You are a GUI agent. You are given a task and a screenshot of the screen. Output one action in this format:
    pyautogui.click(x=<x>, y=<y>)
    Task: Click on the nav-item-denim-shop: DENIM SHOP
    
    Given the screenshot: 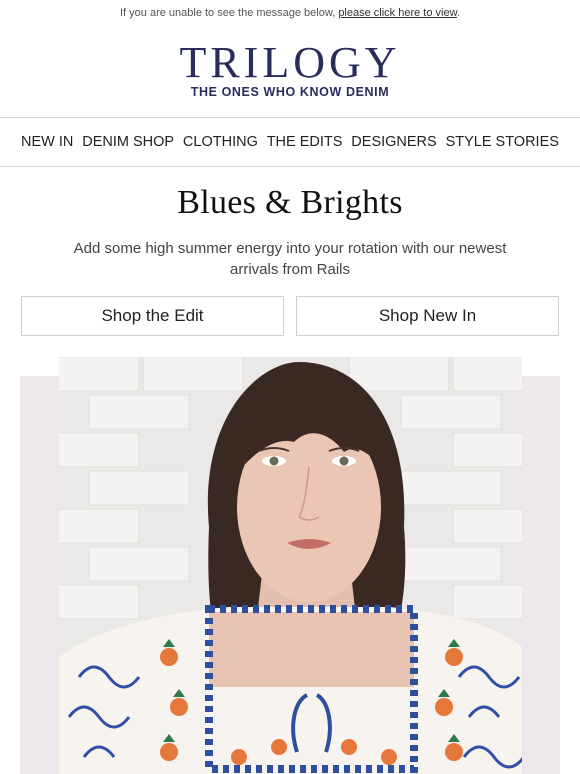 What is the action you would take?
    pyautogui.click(x=128, y=142)
    